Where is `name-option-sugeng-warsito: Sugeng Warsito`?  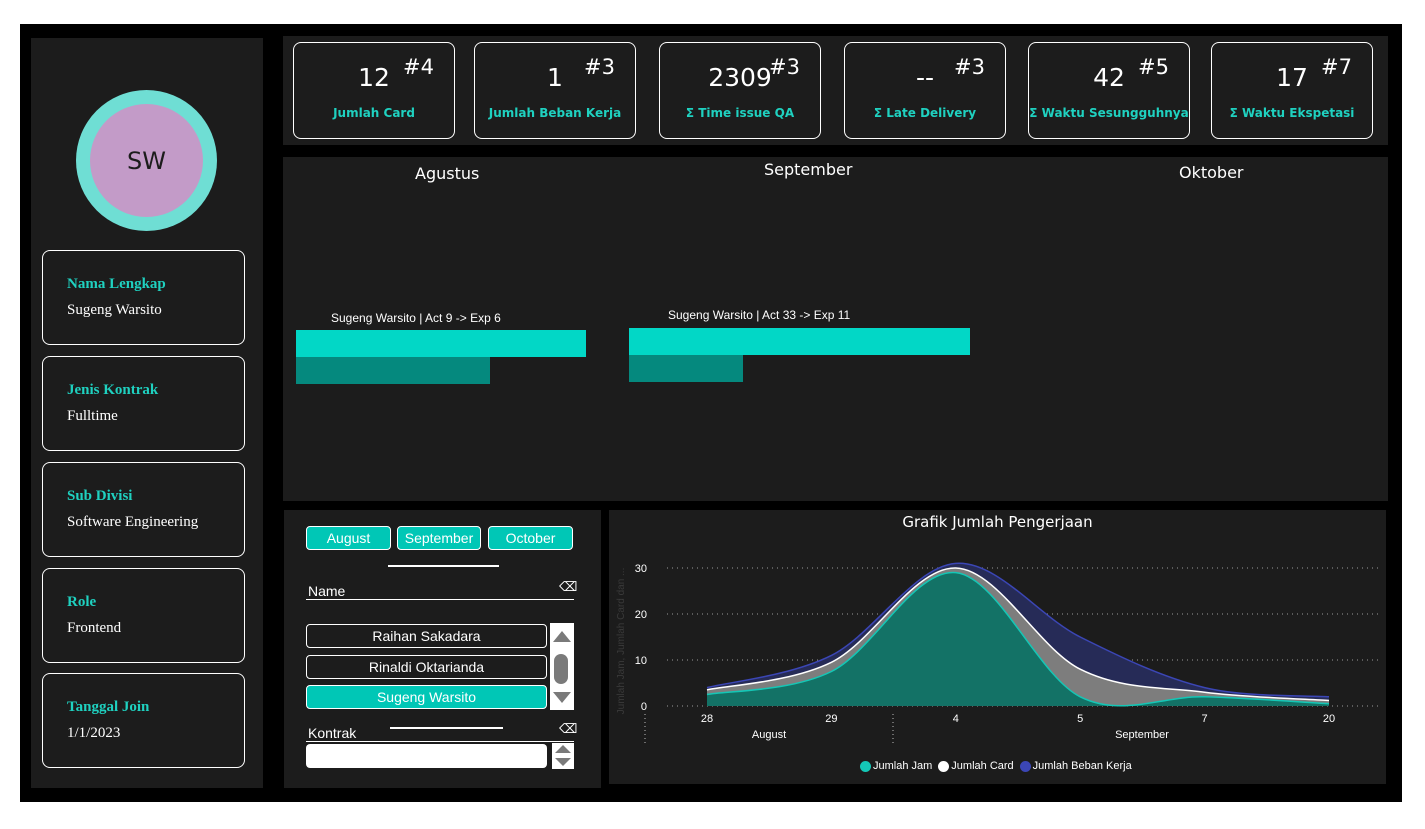
name-option-sugeng-warsito: Sugeng Warsito is located at coordinates (426, 697).